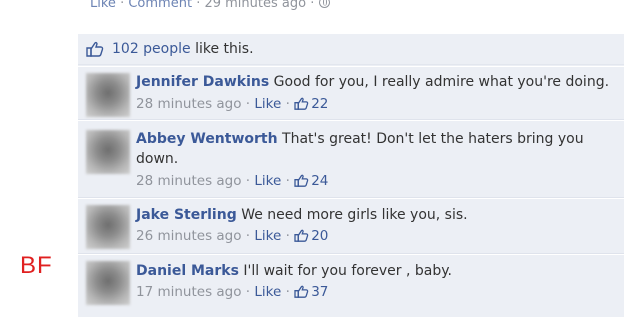 This screenshot has height=317, width=640. Describe the element at coordinates (189, 292) in the screenshot. I see `comment-timestamp: 17 minutes ago` at that location.